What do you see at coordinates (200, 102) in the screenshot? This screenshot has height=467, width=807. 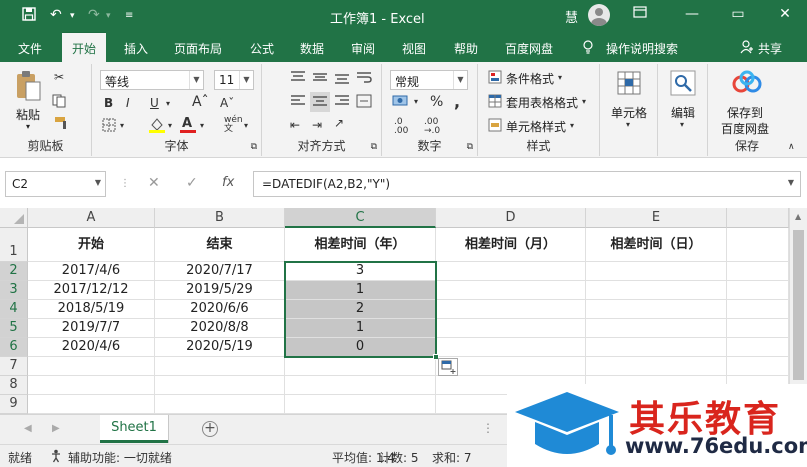 I see `increase-font-icon: Aˆ` at bounding box center [200, 102].